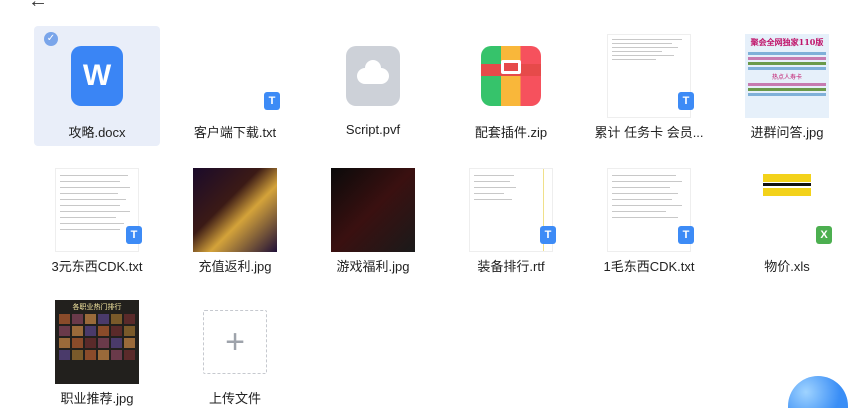 The image size is (866, 408). What do you see at coordinates (787, 266) in the screenshot?
I see `file-name: 物价.xls` at bounding box center [787, 266].